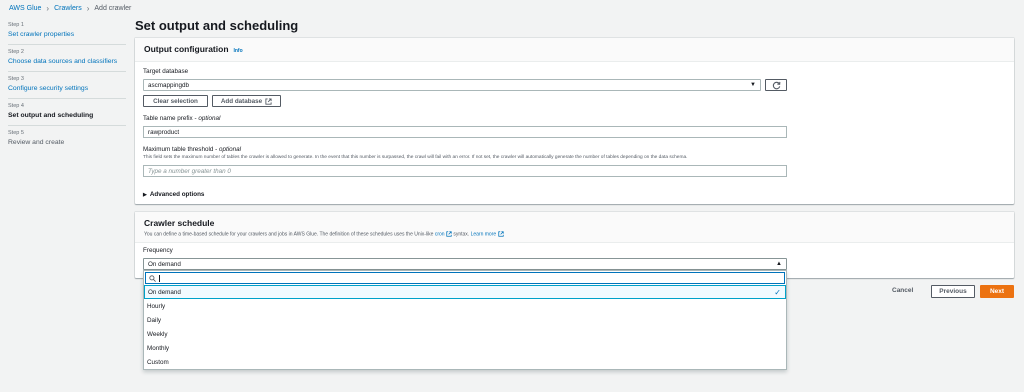 This screenshot has height=392, width=1024. Describe the element at coordinates (465, 132) in the screenshot. I see `table-prefix-input: rawproduct` at that location.